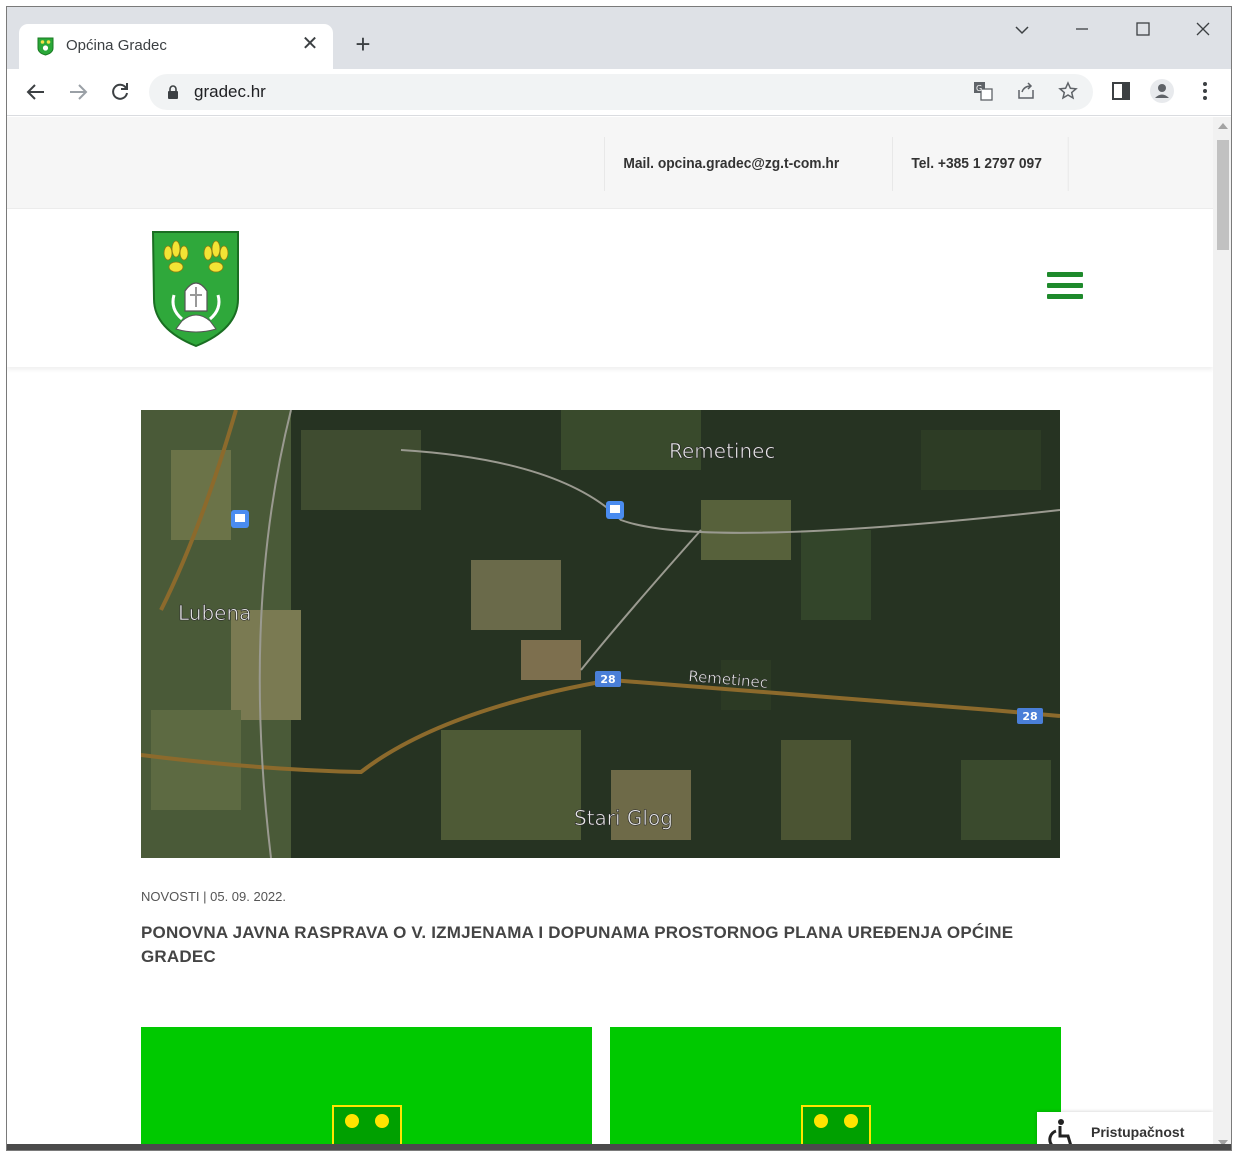 The image size is (1234, 1156). Describe the element at coordinates (1223, 126) in the screenshot. I see `scroll-up-arrow-icon` at that location.